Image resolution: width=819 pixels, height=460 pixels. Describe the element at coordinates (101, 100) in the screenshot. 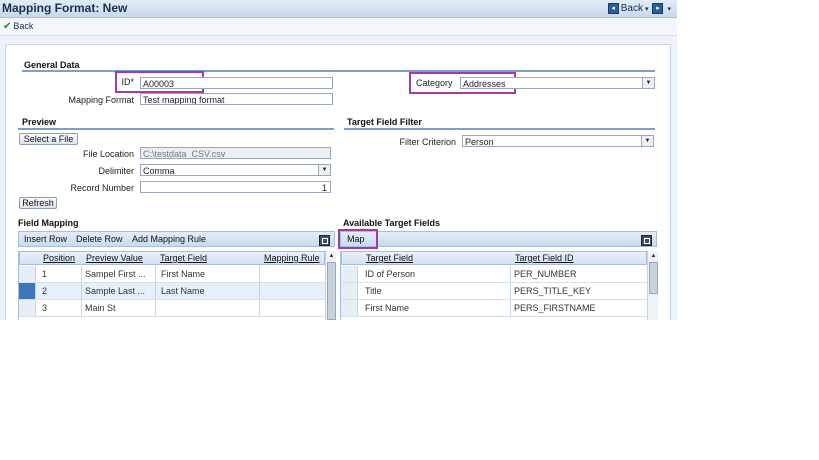

I see `mapping-format-label: Mapping Format` at that location.